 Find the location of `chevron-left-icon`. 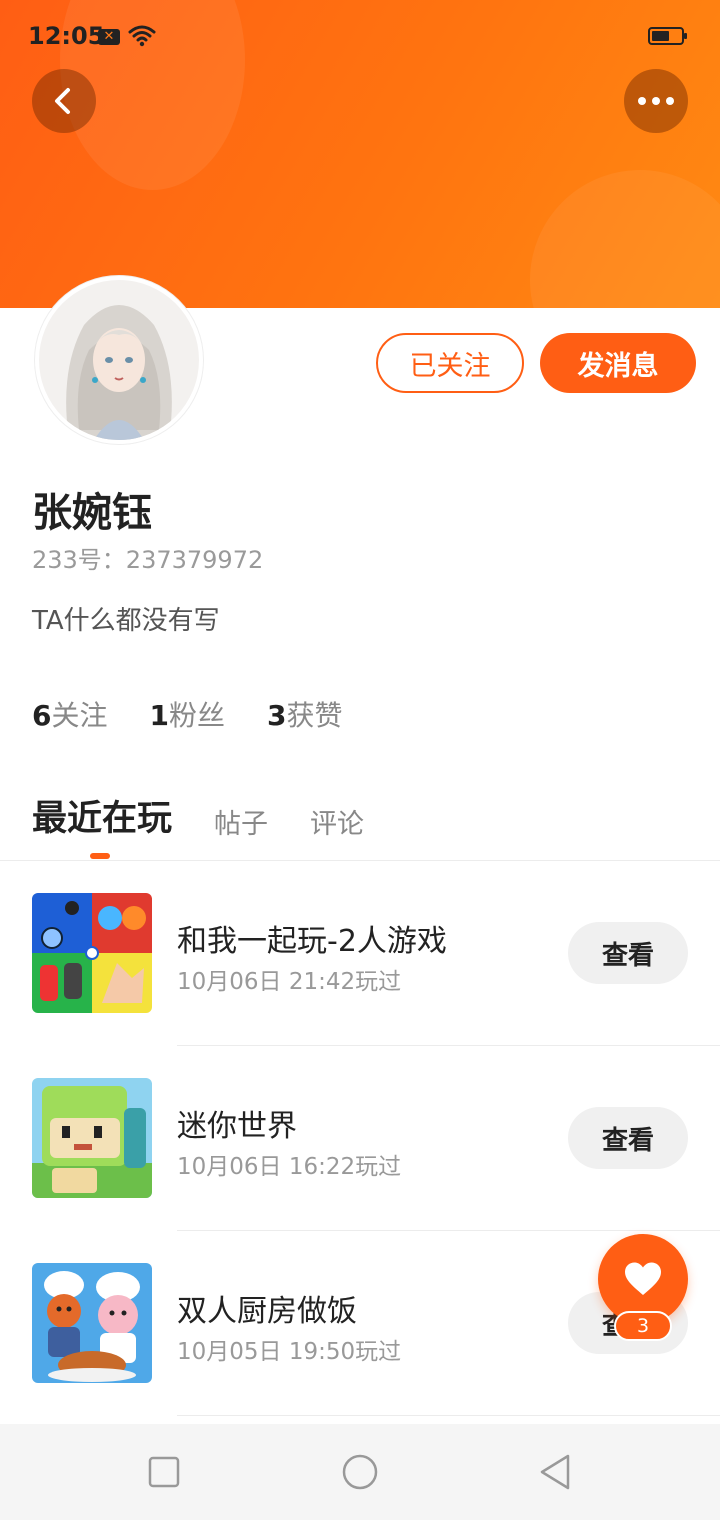

chevron-left-icon is located at coordinates (62, 101).